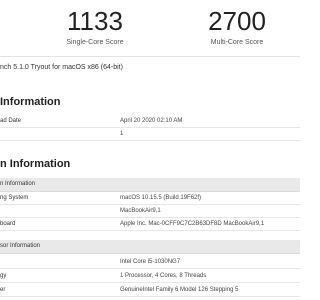 This screenshot has width=320, height=300. I want to click on benchmark-version-text: nch 5.1.0 Tryout for macOS x86 (64-bit), so click(61, 67).